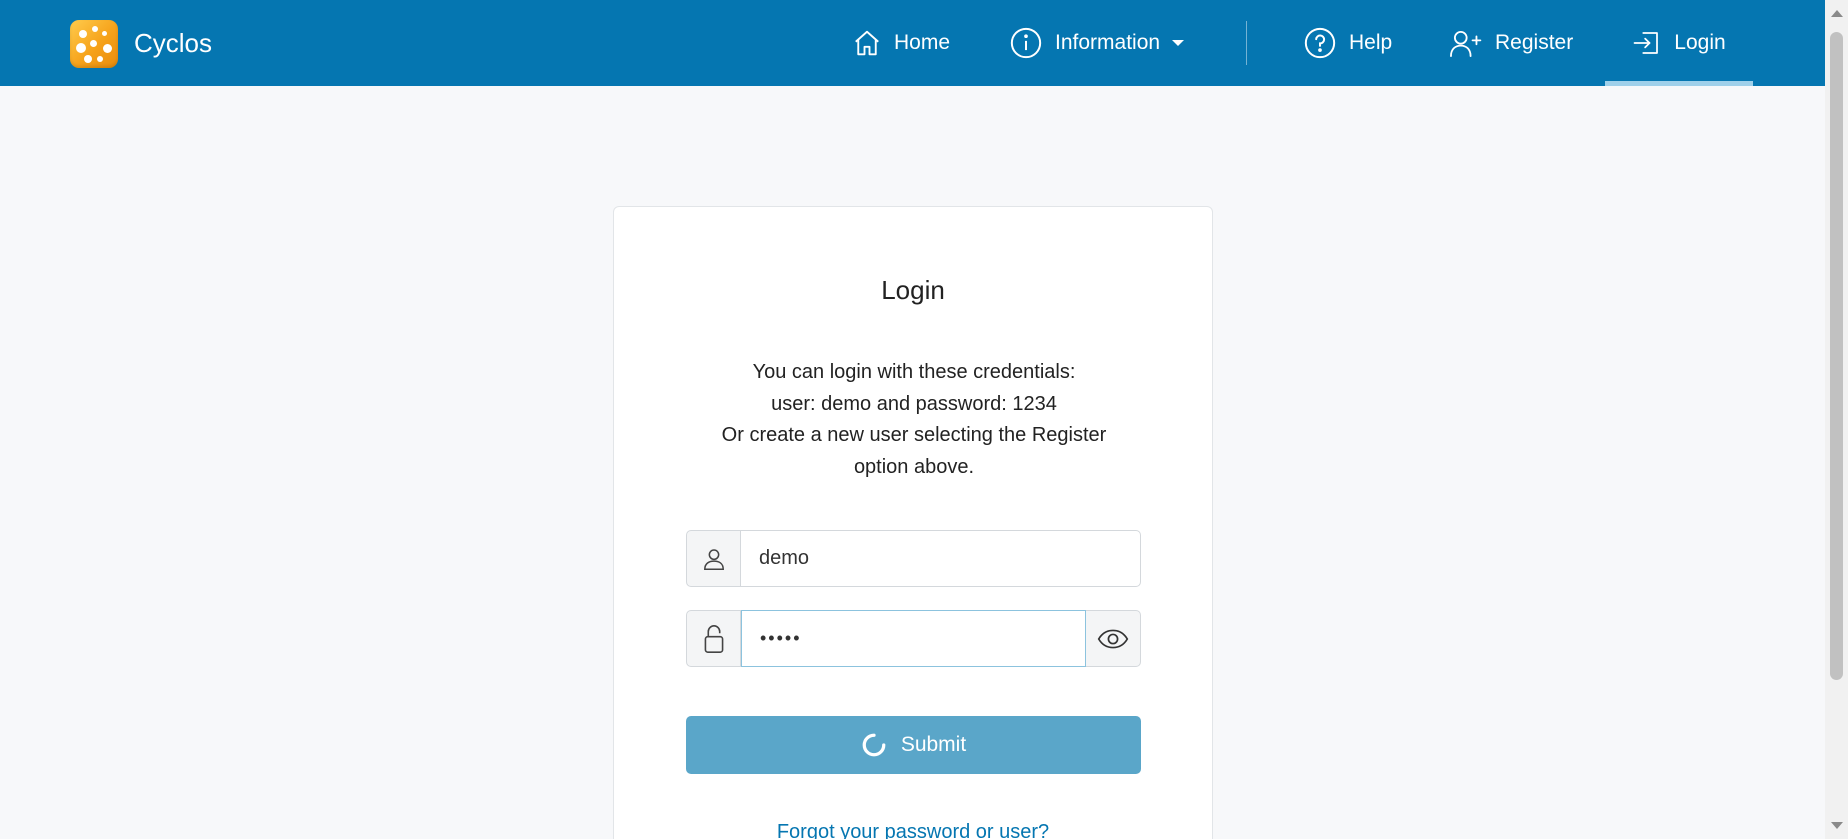 The image size is (1848, 839). What do you see at coordinates (1837, 13) in the screenshot?
I see `scroll-up-arrow-icon` at bounding box center [1837, 13].